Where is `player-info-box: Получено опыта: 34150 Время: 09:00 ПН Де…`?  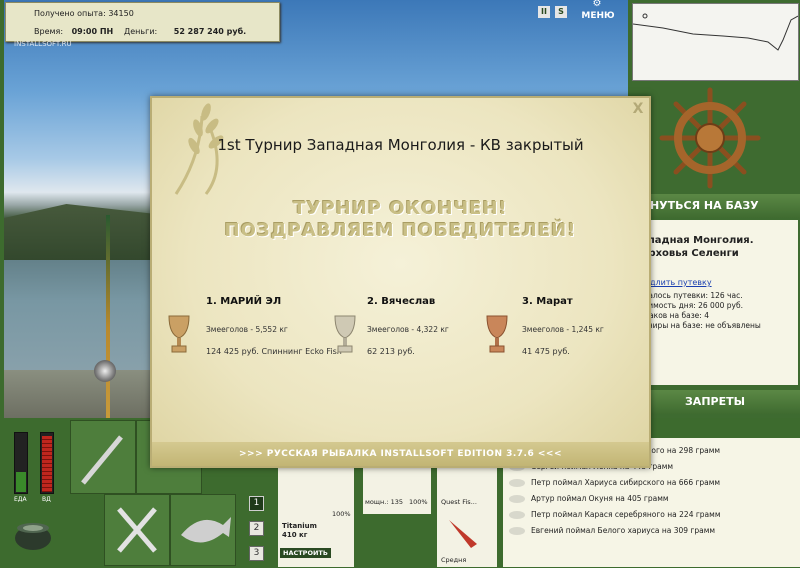
player-info-box: Получено опыта: 34150 Время: 09:00 ПН Де… is located at coordinates (142, 22).